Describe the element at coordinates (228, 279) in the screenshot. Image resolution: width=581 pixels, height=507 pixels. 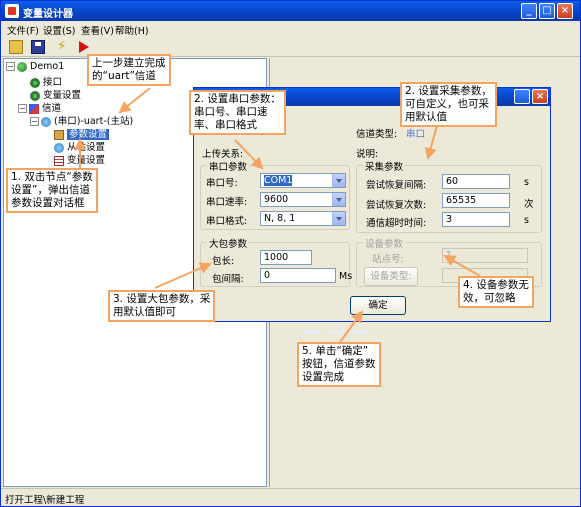
I see `pkg-gap-label: 包间隔:` at that location.